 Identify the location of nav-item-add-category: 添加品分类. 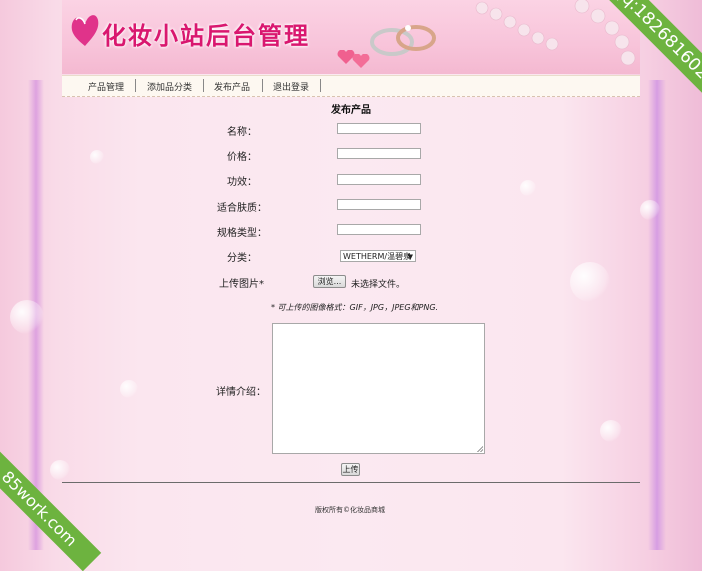
(169, 86).